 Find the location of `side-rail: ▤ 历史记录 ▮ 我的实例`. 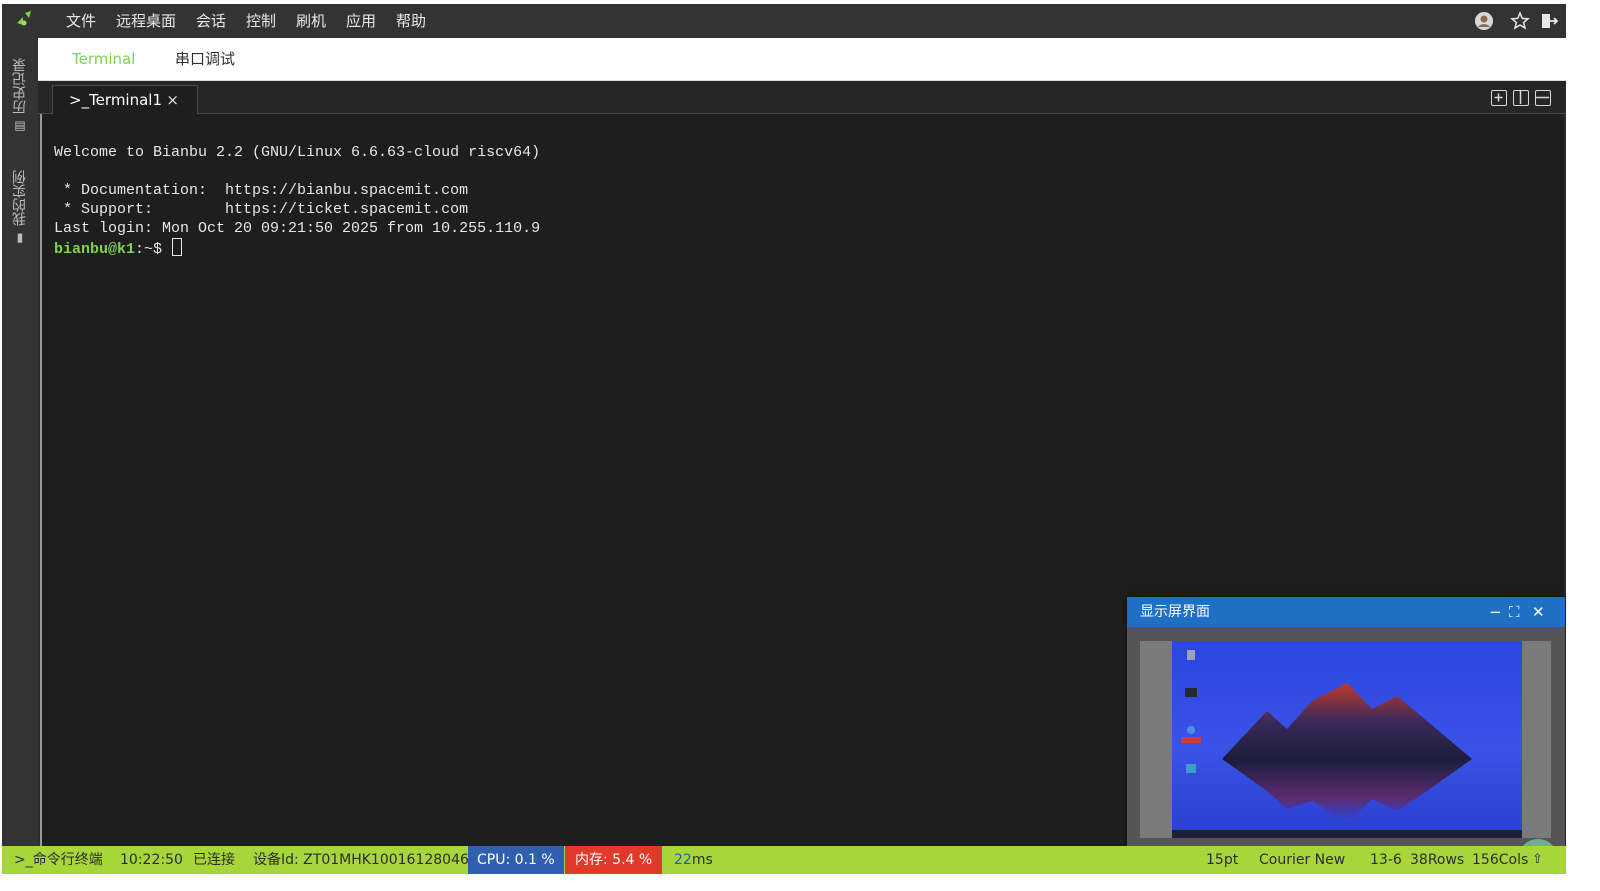

side-rail: ▤ 历史记录 ▮ 我的实例 is located at coordinates (20, 442).